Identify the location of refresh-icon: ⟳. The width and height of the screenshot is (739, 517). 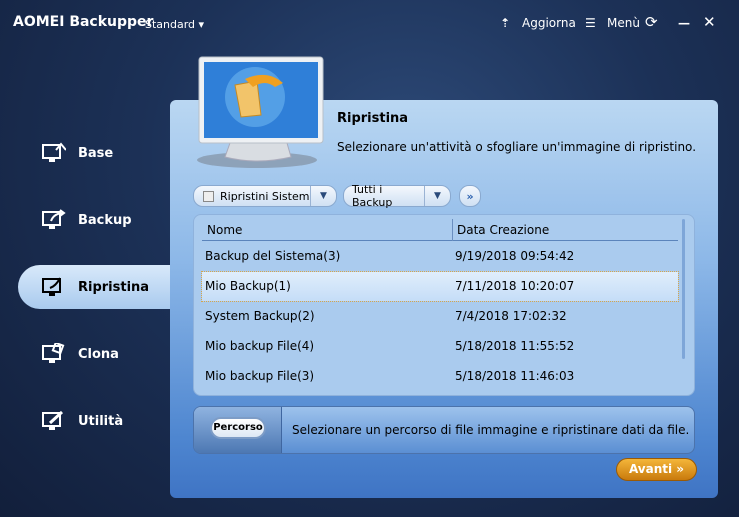
(651, 22).